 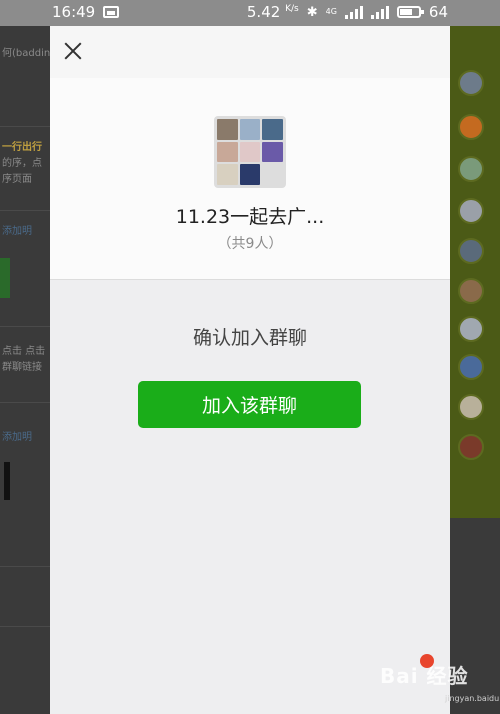 What do you see at coordinates (410, 12) in the screenshot?
I see `battery-icon` at bounding box center [410, 12].